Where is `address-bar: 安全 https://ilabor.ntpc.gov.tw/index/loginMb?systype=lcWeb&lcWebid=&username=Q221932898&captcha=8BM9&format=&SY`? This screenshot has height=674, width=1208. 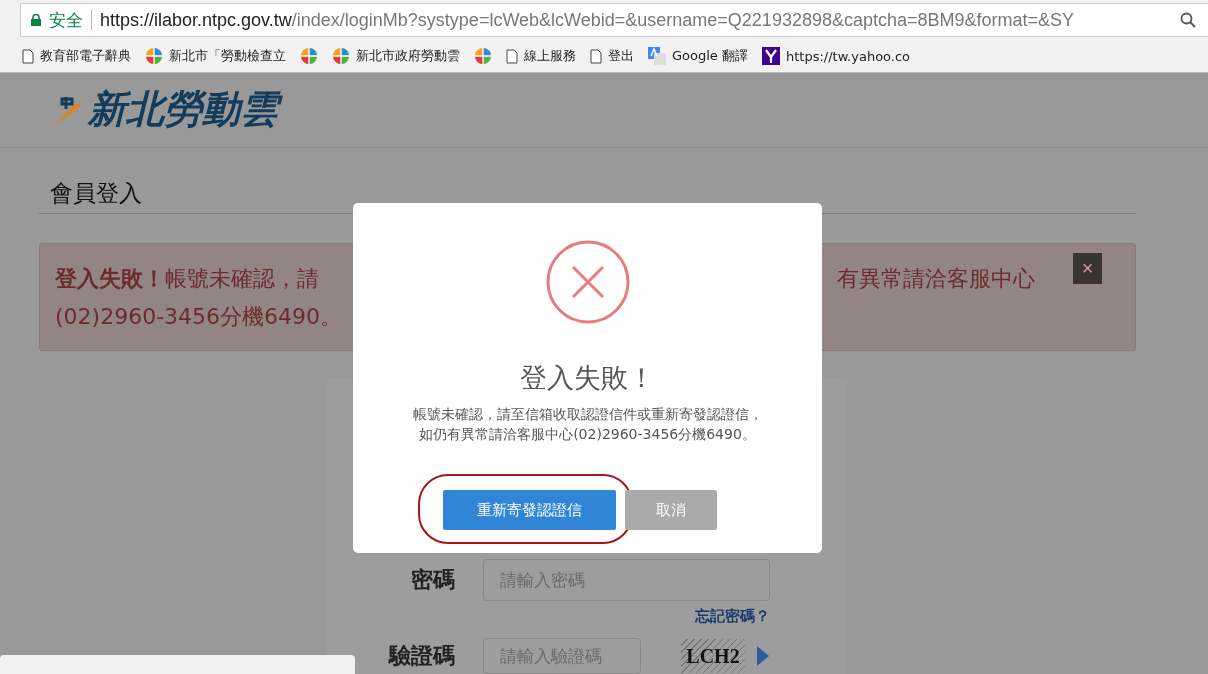 address-bar: 安全 https://ilabor.ntpc.gov.tw/index/loginMb?systype=lcWeb&lcWebid=&username=Q221932898&captcha=8BM9&format=&SY is located at coordinates (614, 20).